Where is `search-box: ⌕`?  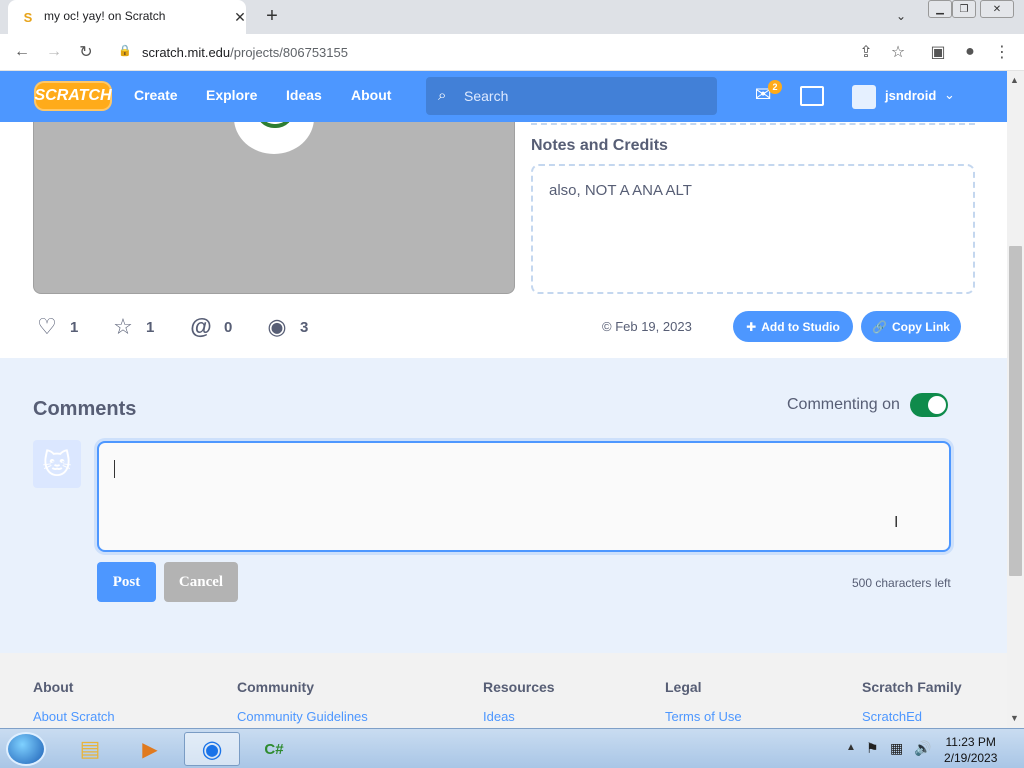 search-box: ⌕ is located at coordinates (571, 96).